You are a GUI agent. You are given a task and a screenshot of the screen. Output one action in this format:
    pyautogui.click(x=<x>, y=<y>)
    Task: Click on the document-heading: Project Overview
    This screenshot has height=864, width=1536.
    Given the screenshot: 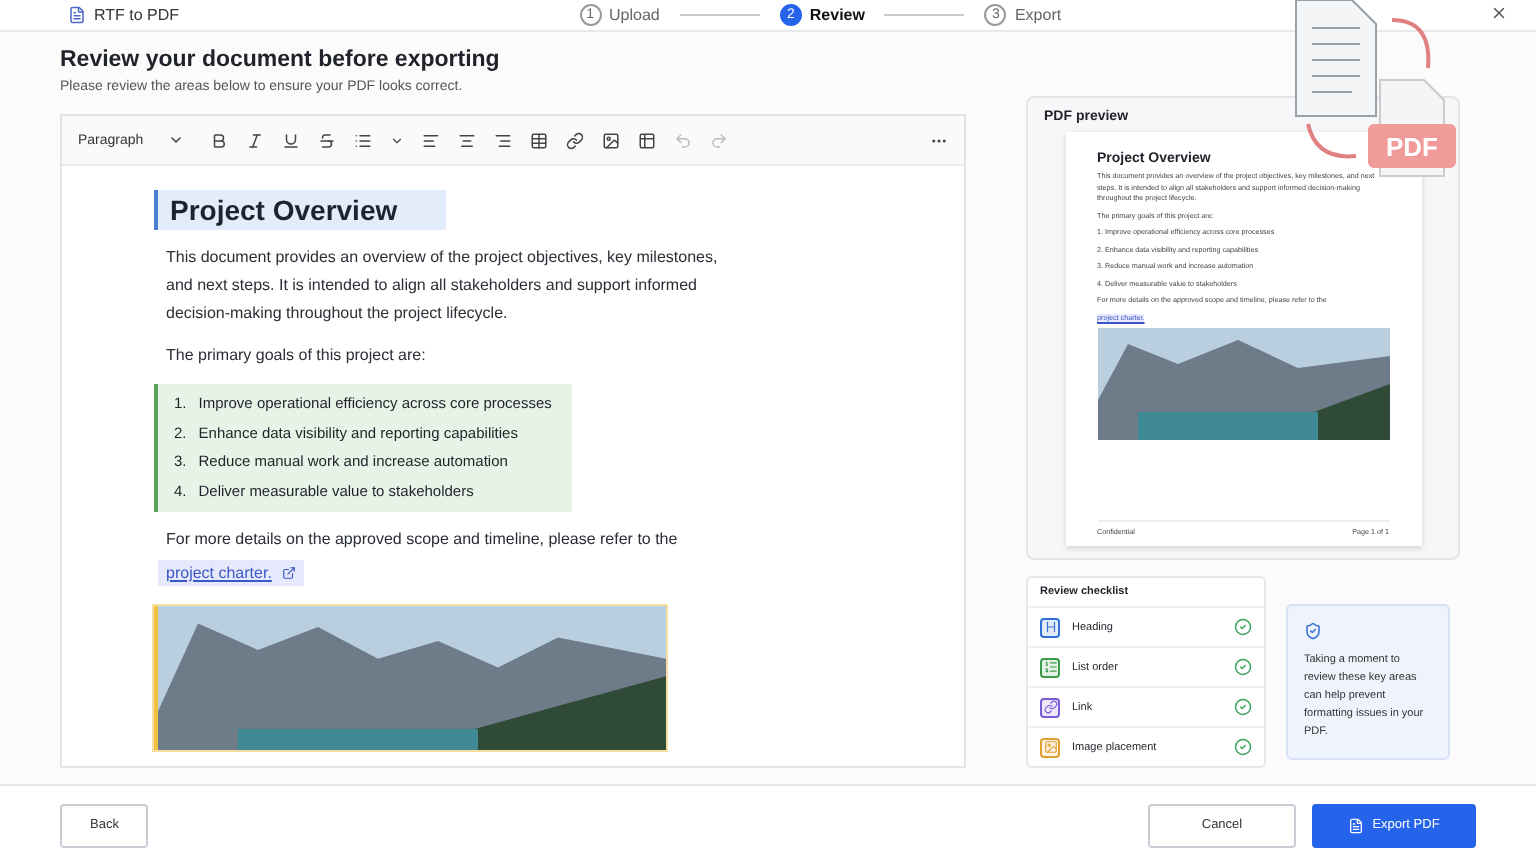 What is the action you would take?
    pyautogui.click(x=300, y=210)
    